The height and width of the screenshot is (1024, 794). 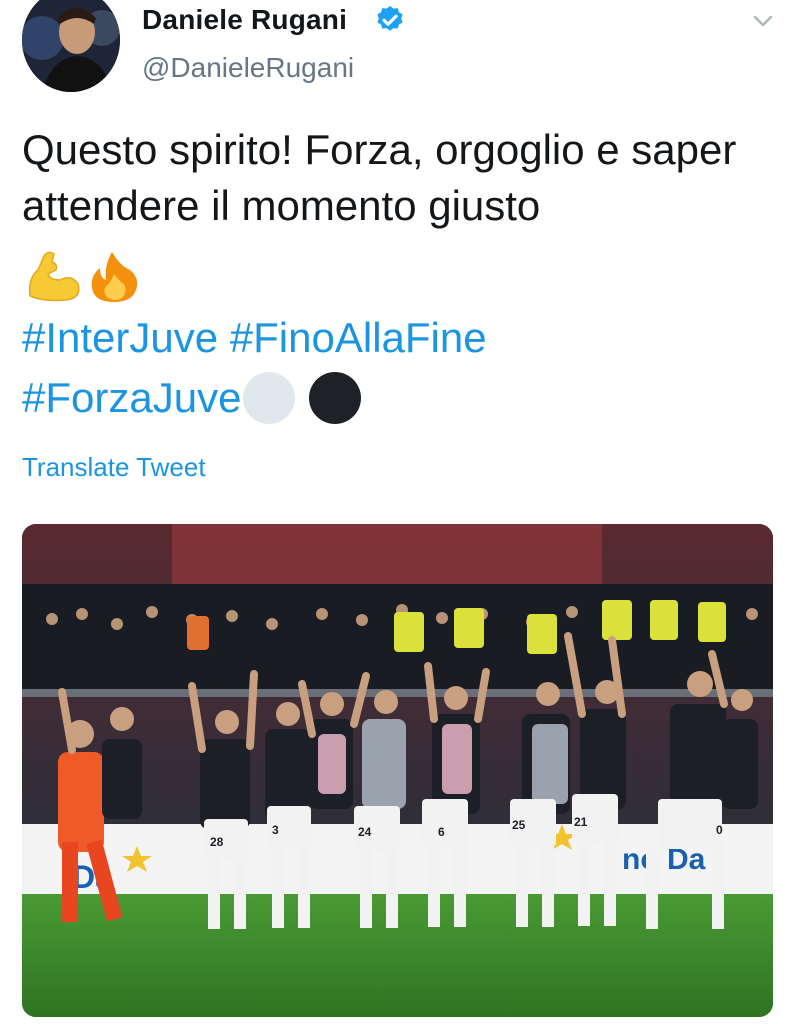 I want to click on avatar, so click(x=71, y=46).